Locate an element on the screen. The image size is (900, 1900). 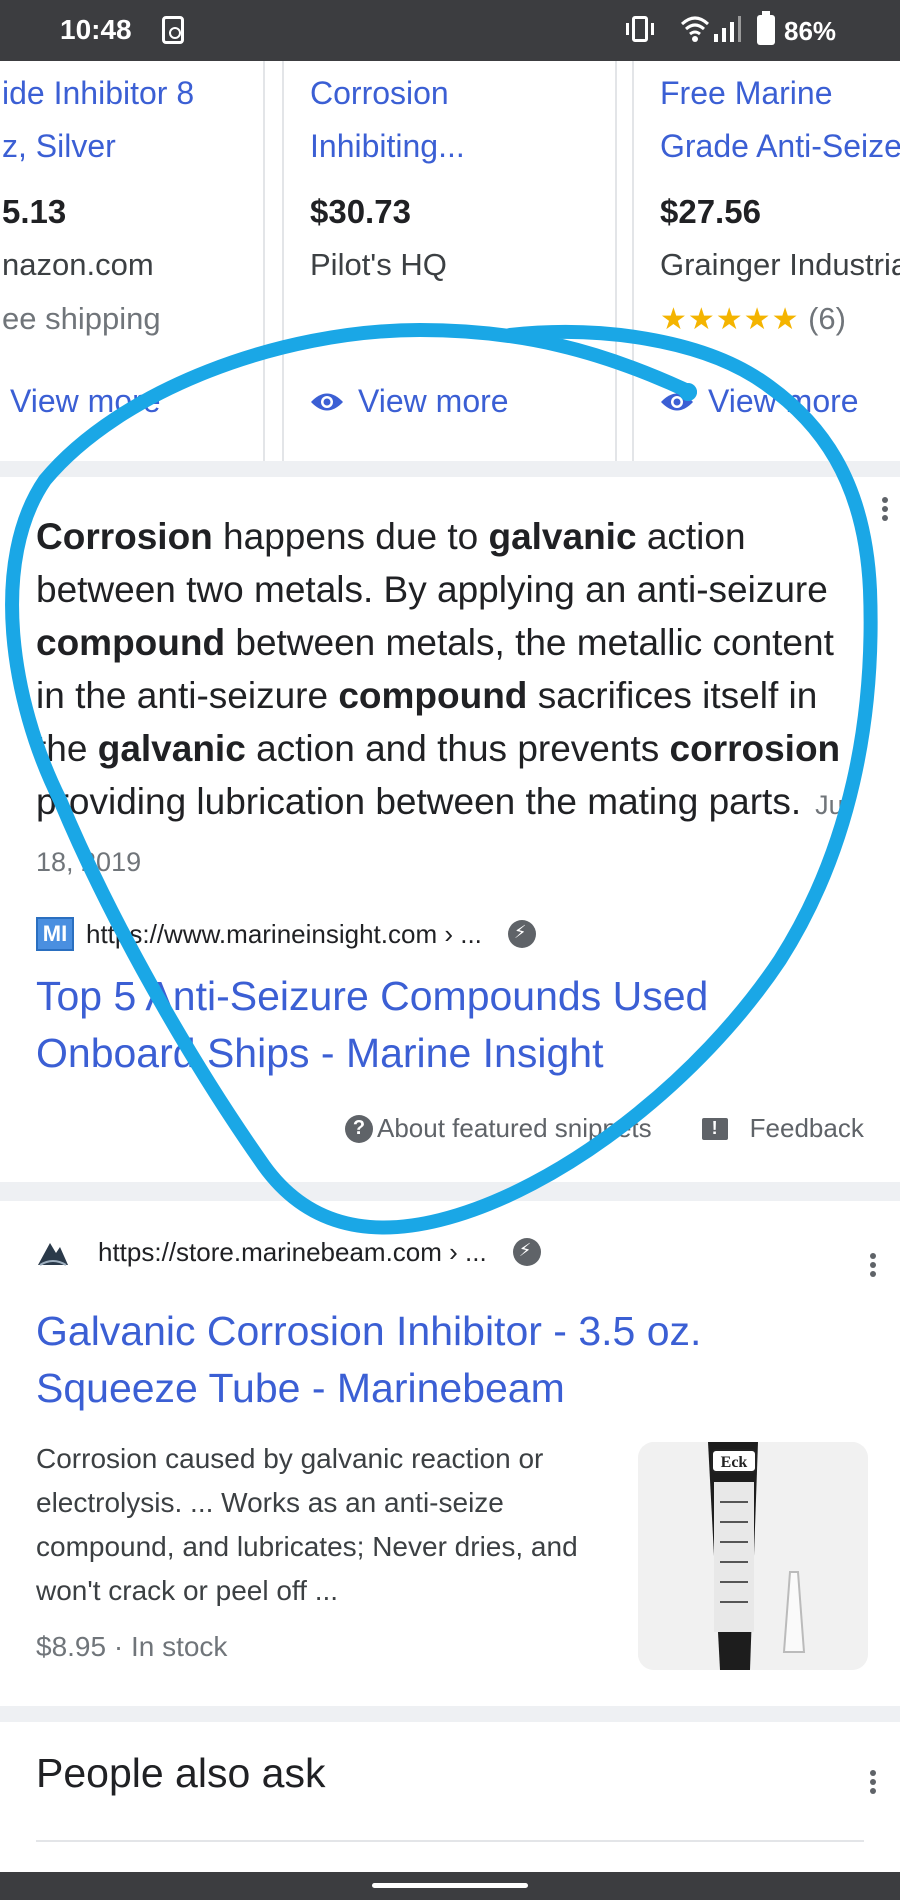
battery-icon is located at coordinates (766, 28).